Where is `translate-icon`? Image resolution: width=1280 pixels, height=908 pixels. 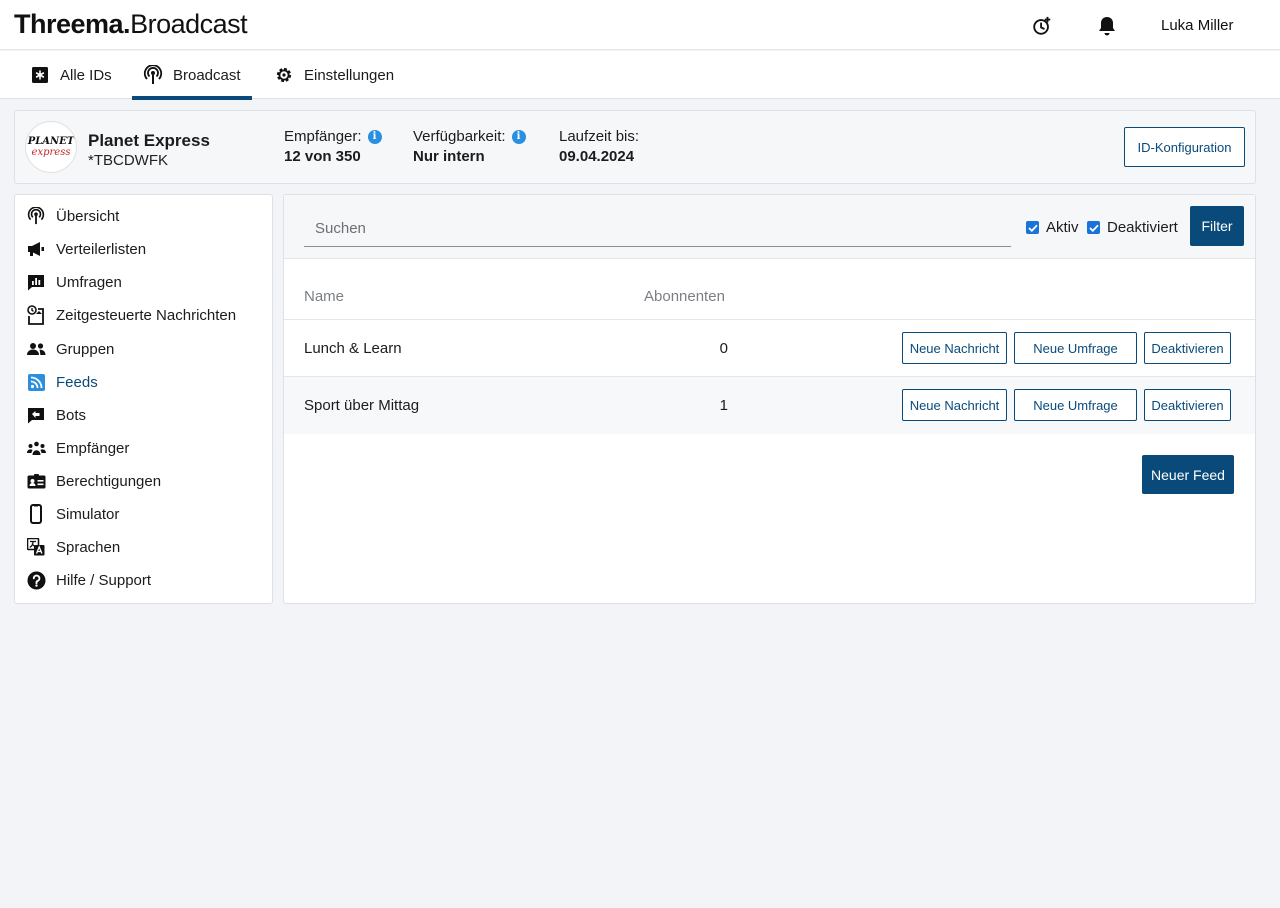
translate-icon is located at coordinates (36, 547).